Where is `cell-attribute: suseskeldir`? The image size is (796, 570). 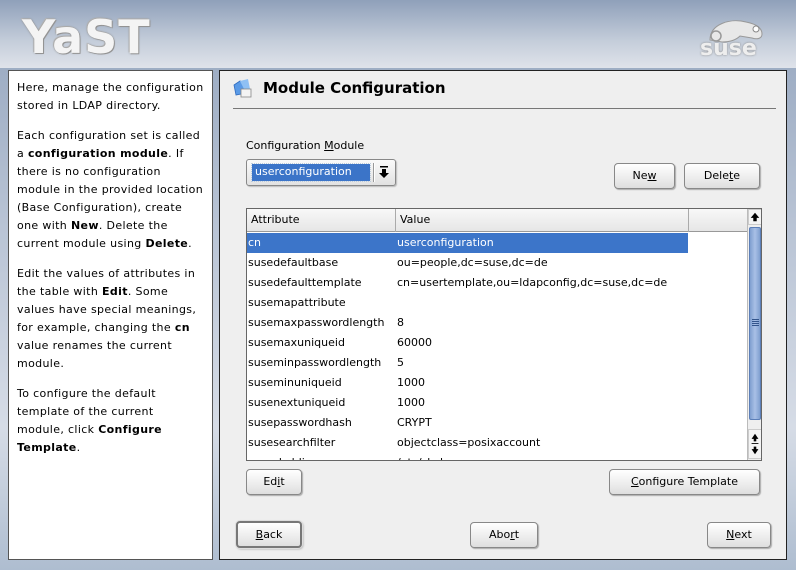 cell-attribute: suseskeldir is located at coordinates (278, 456).